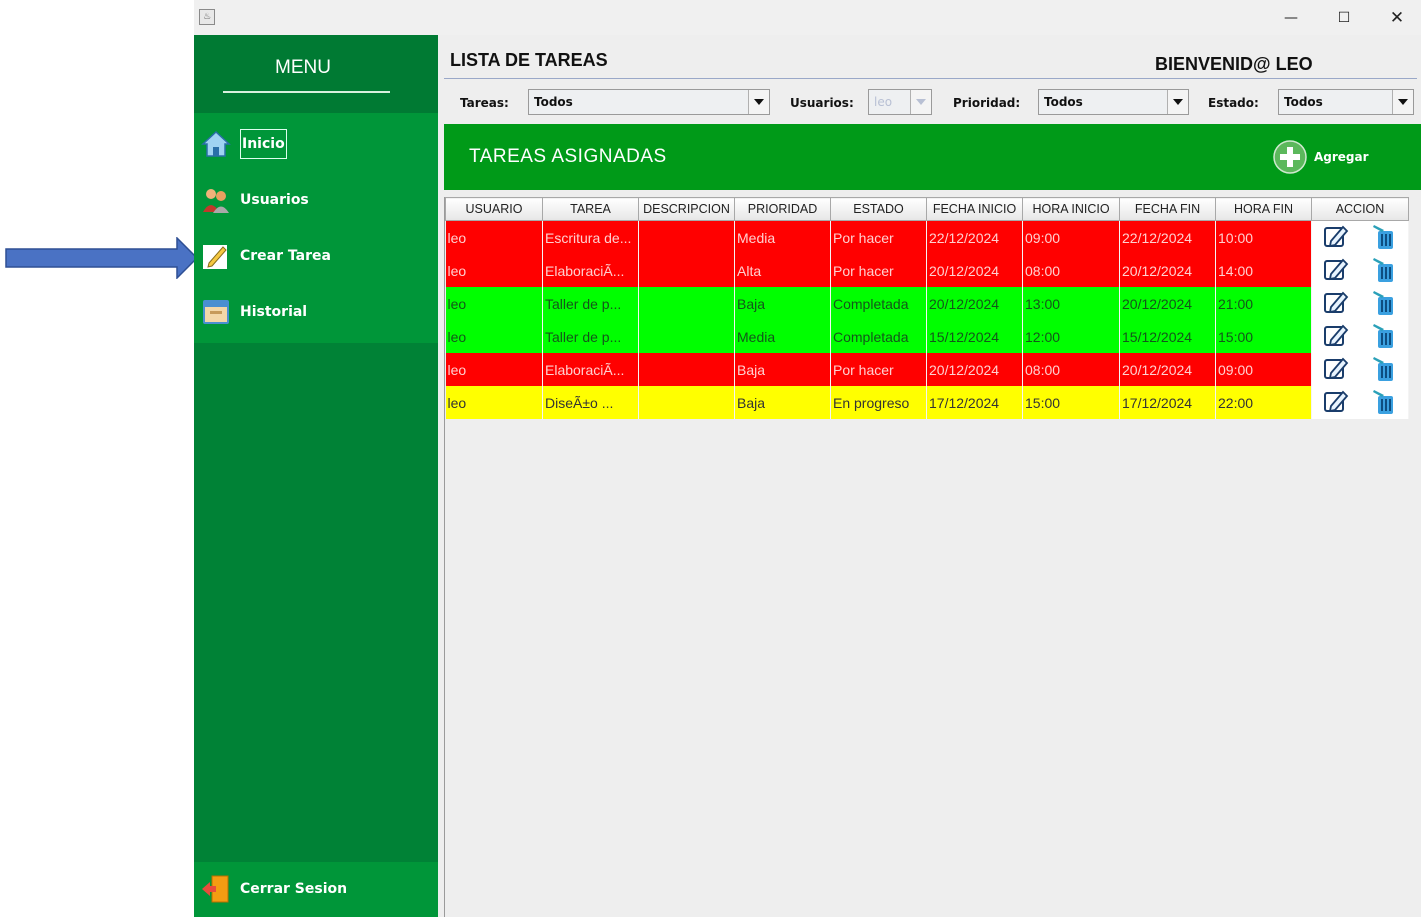  I want to click on menu-title: MENU, so click(303, 67).